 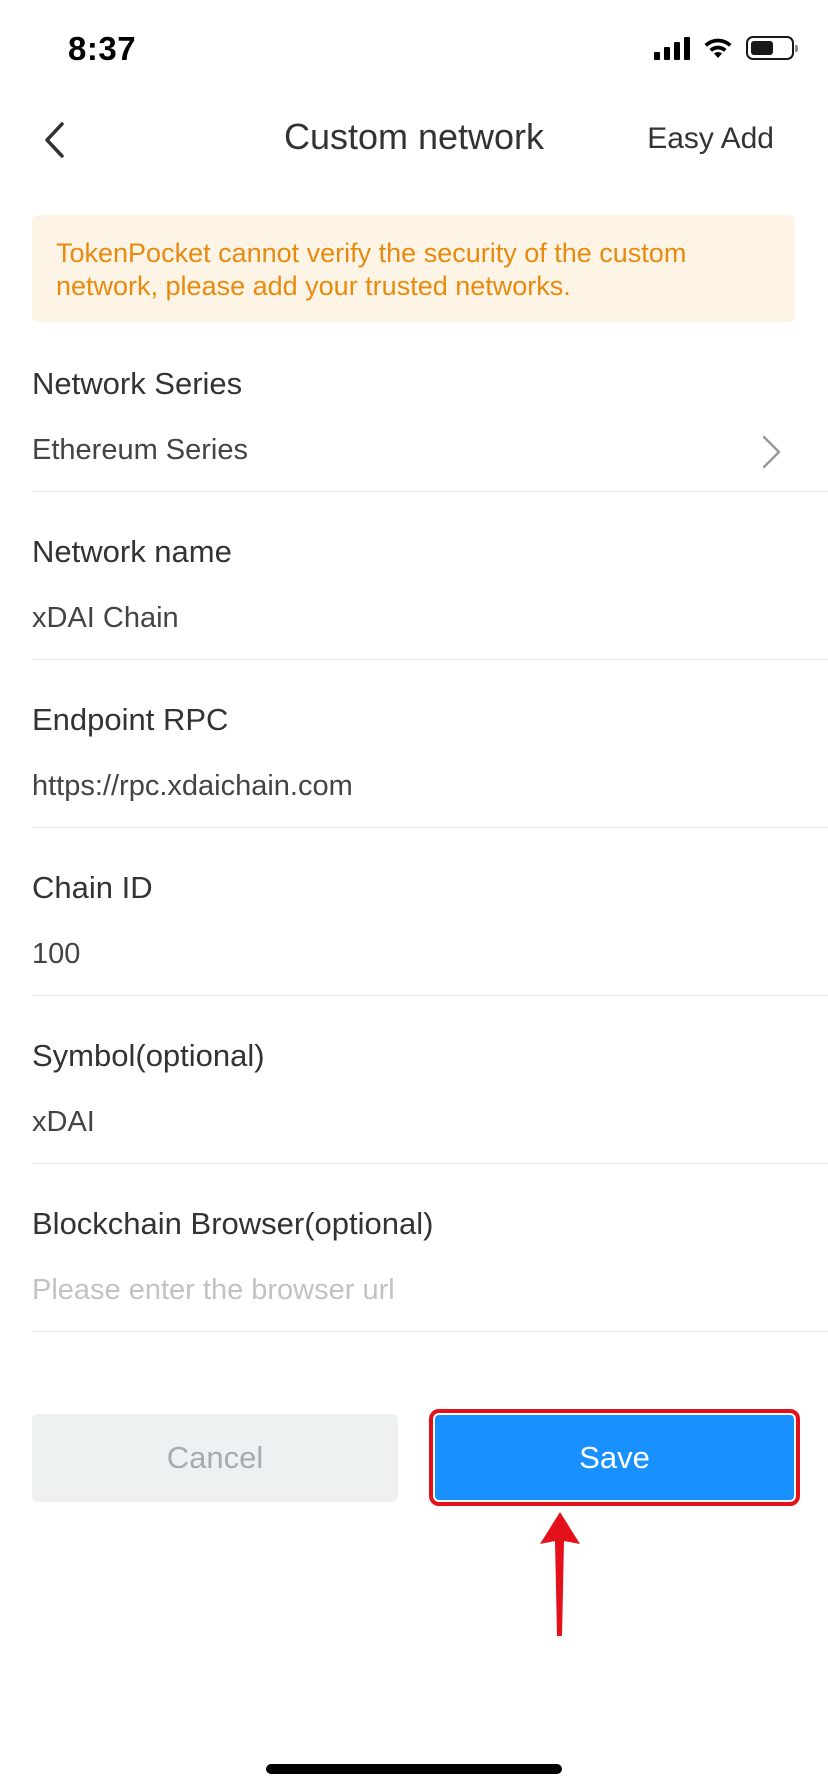 I want to click on network-series-value: Ethereum Series, so click(x=140, y=450).